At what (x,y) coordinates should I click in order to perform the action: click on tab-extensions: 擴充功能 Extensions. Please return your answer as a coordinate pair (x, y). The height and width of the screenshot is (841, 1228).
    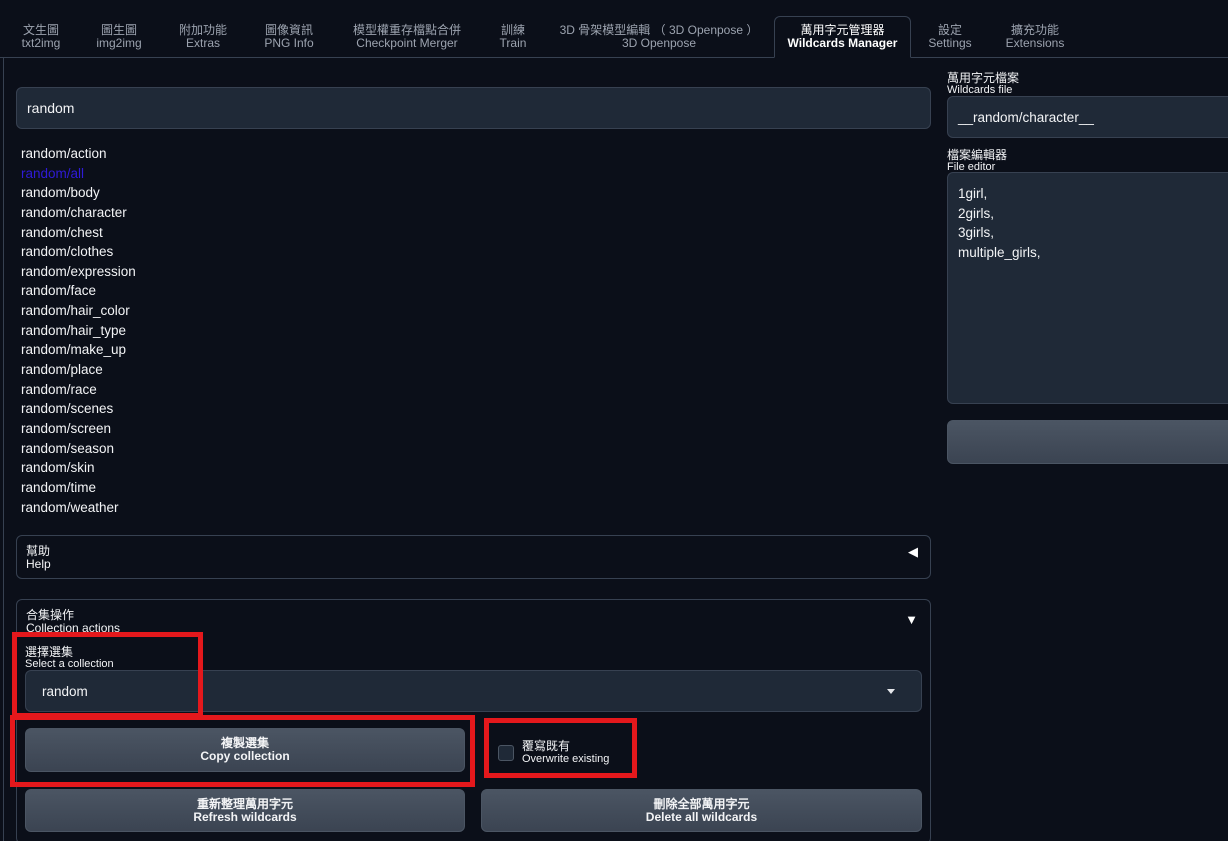
    Looking at the image, I should click on (1035, 37).